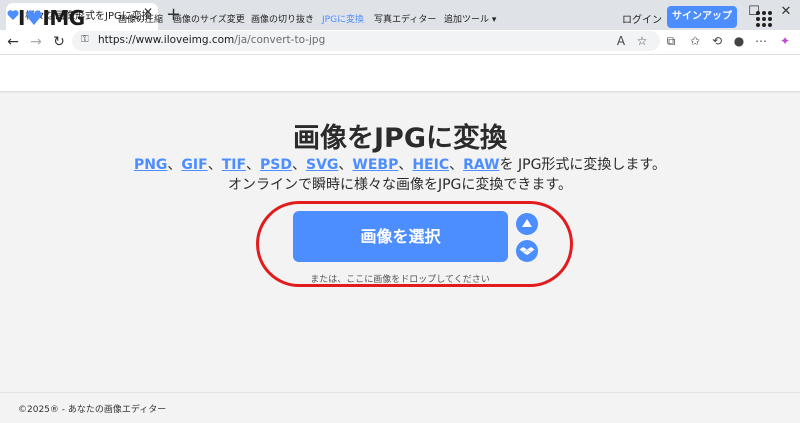 This screenshot has height=423, width=800. Describe the element at coordinates (400, 185) in the screenshot. I see `subtitle: オンラインで瞬時に様々な画像をJPGに変換できます。` at that location.